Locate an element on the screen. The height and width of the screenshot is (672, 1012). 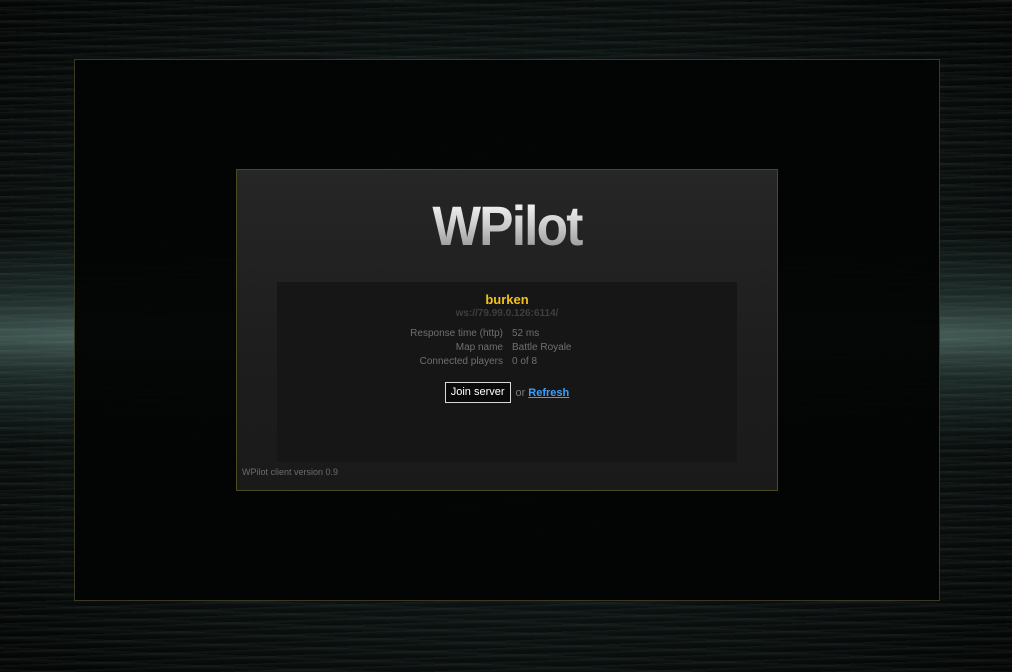
server-actions: Join server or Refresh is located at coordinates (507, 392).